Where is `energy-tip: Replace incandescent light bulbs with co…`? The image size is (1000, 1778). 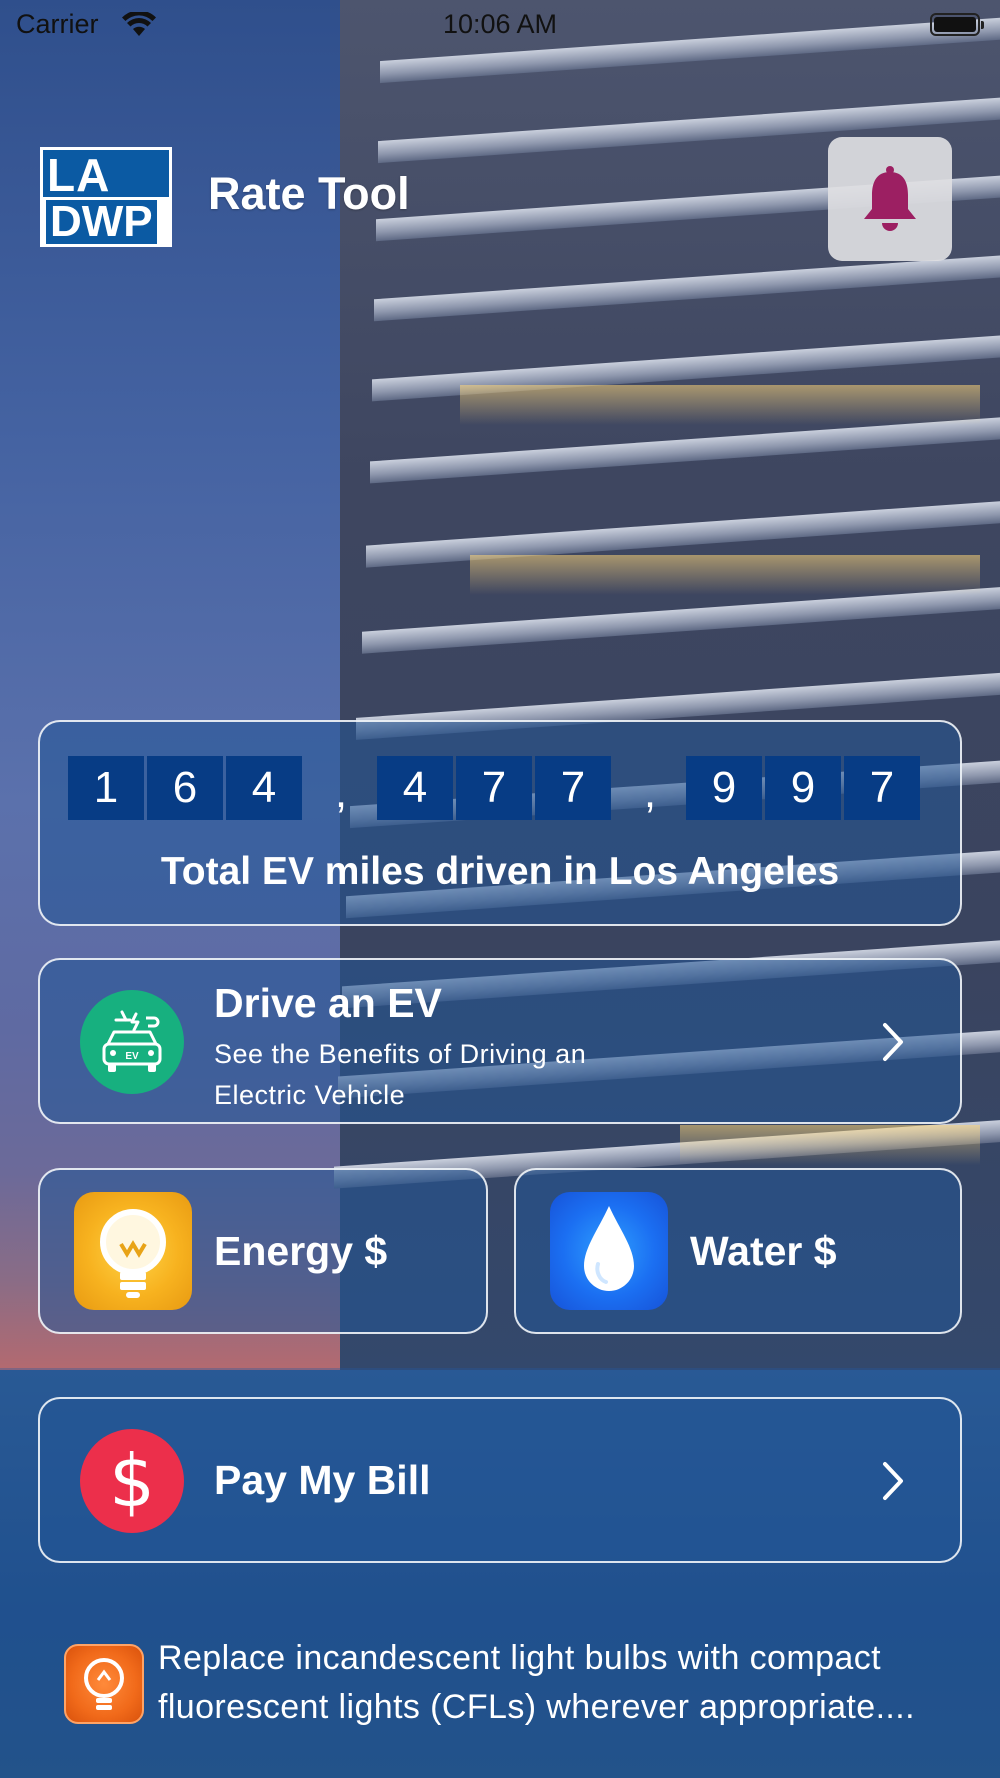 energy-tip: Replace incandescent light bulbs with co… is located at coordinates (573, 1683).